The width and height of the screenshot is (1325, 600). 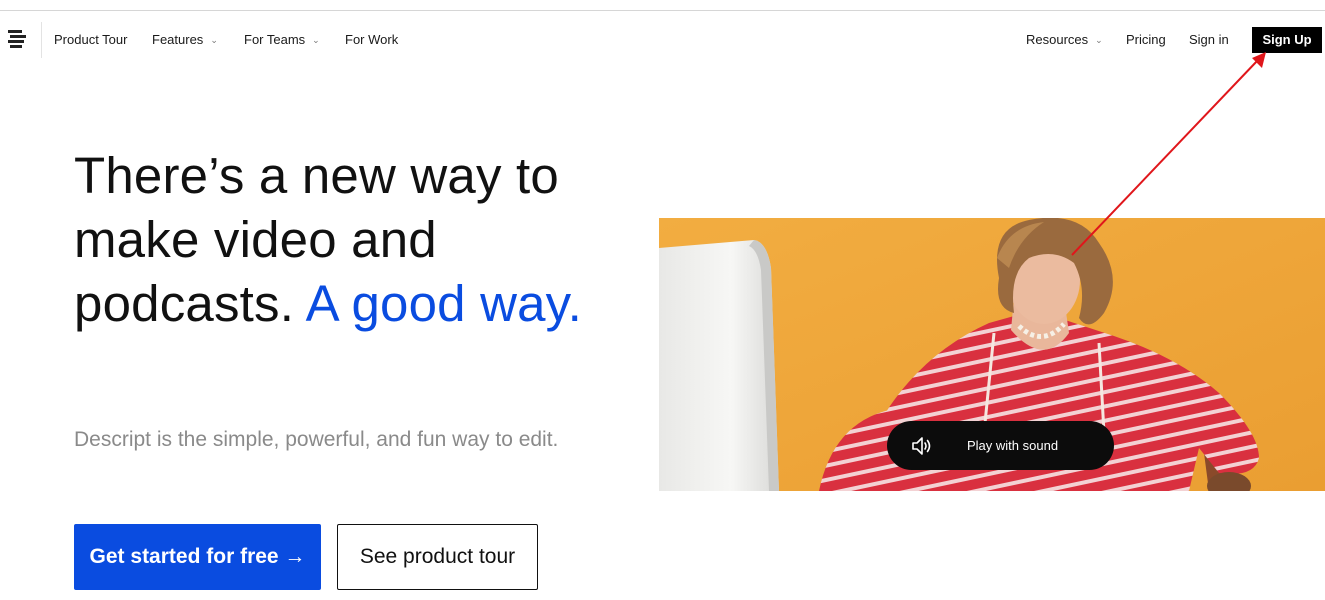 I want to click on nav-item-label: Pricing, so click(x=1146, y=39).